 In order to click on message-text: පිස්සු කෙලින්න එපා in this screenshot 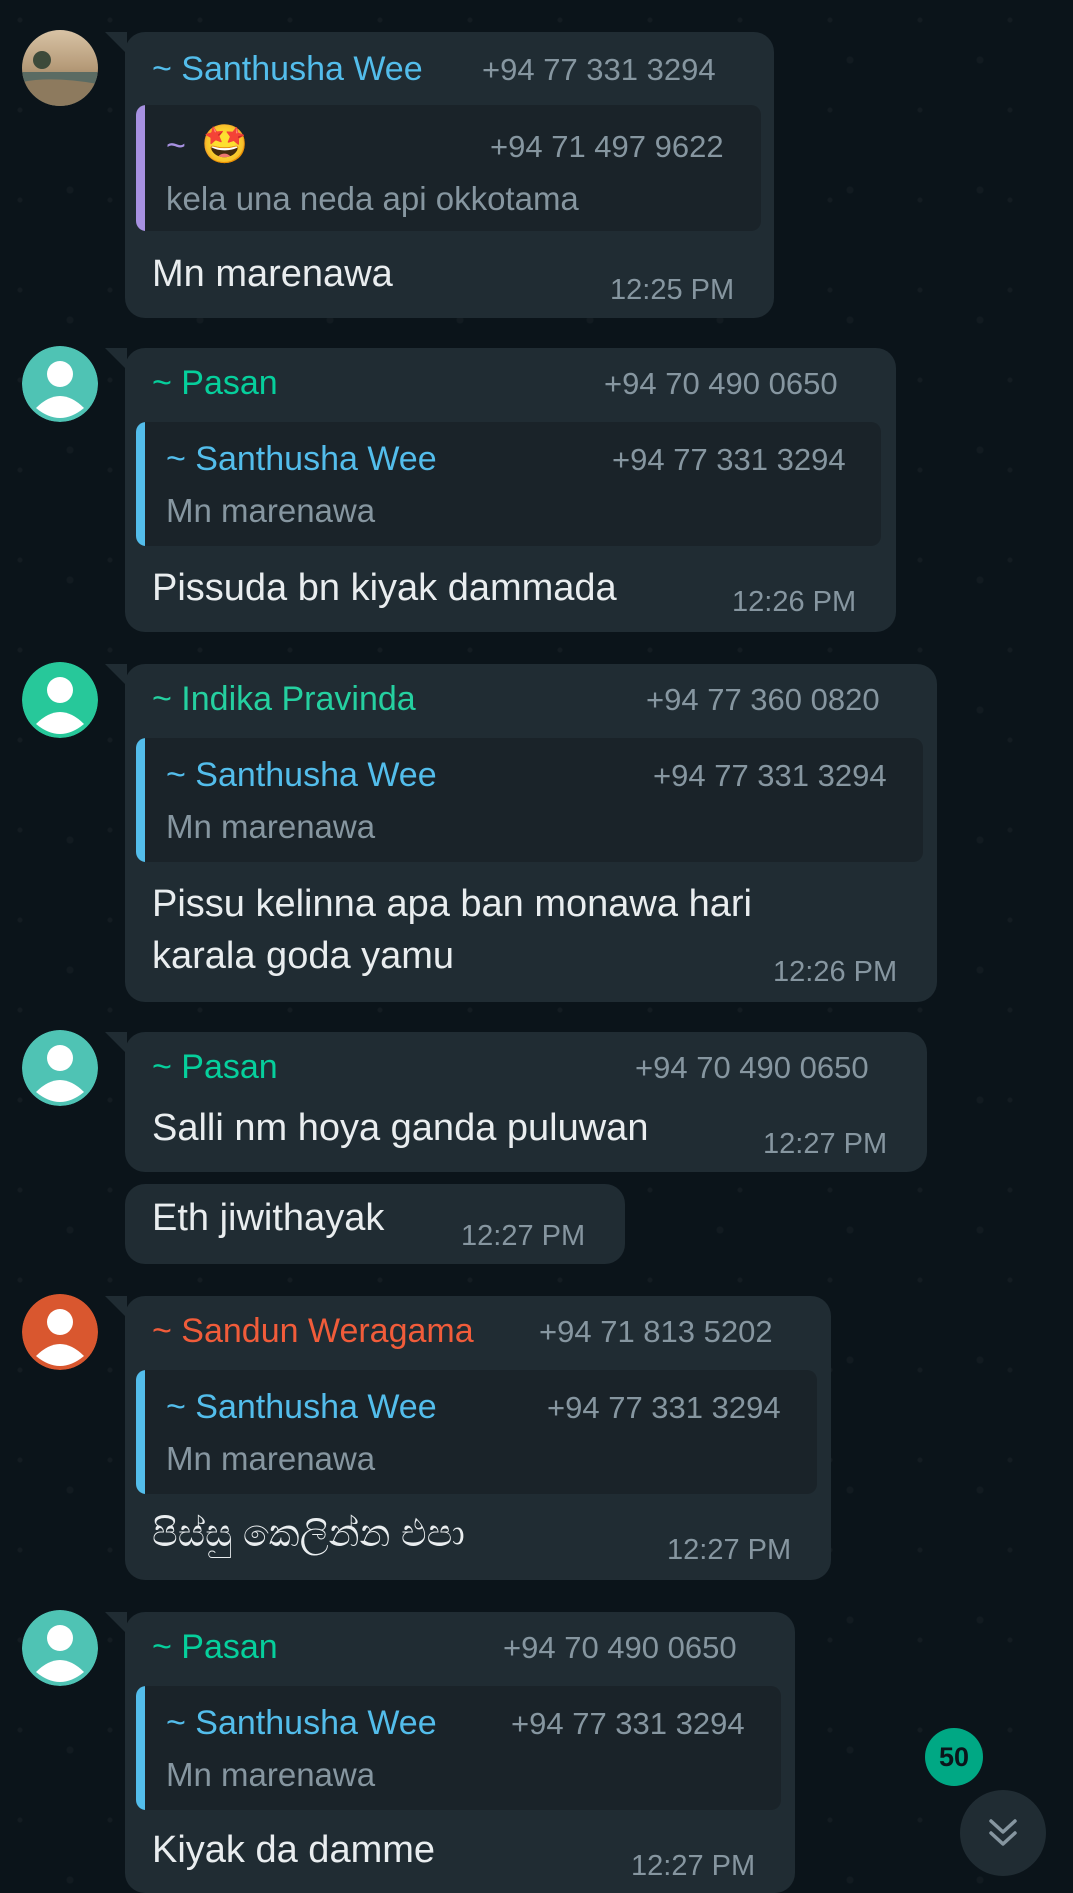, I will do `click(308, 1534)`.